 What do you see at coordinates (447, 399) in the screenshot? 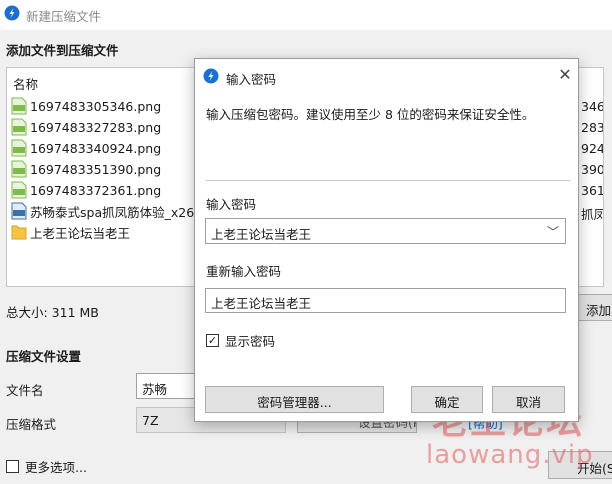
I see `ok-button: 确定` at bounding box center [447, 399].